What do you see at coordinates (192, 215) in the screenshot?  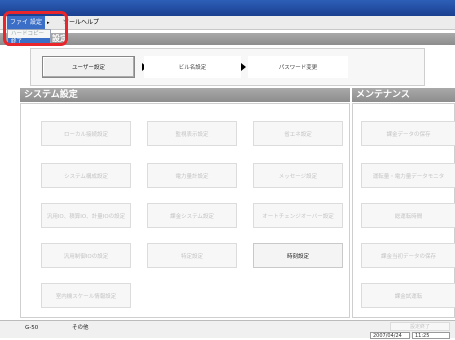 I see `system-setting-button: 課金システム設定` at bounding box center [192, 215].